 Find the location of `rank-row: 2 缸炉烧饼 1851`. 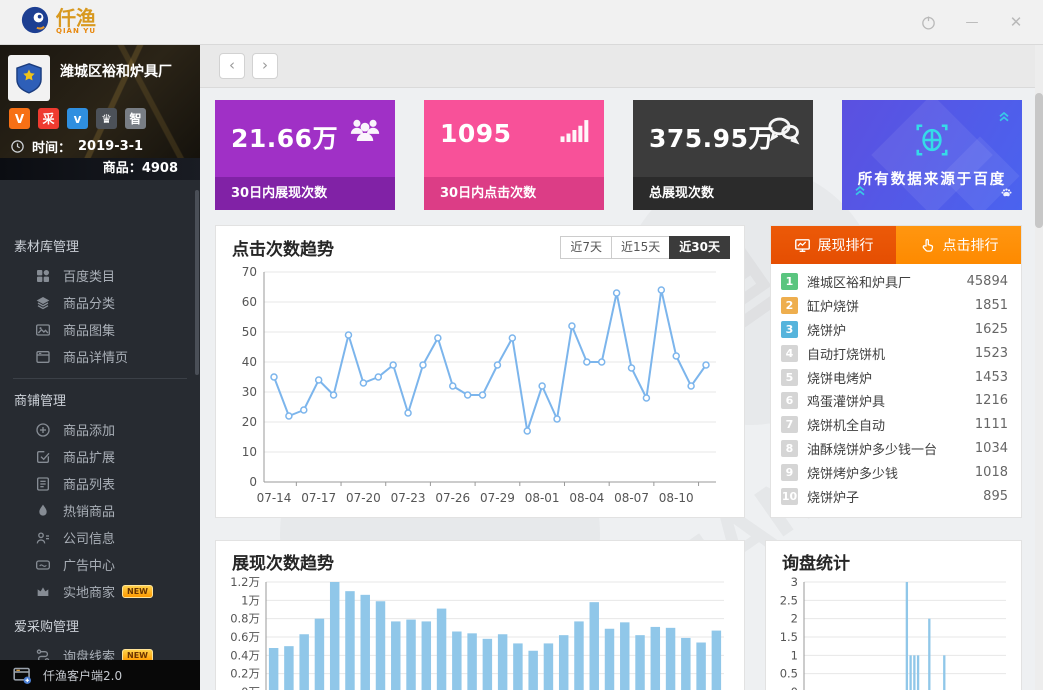

rank-row: 2 缸炉烧饼 1851 is located at coordinates (894, 306).